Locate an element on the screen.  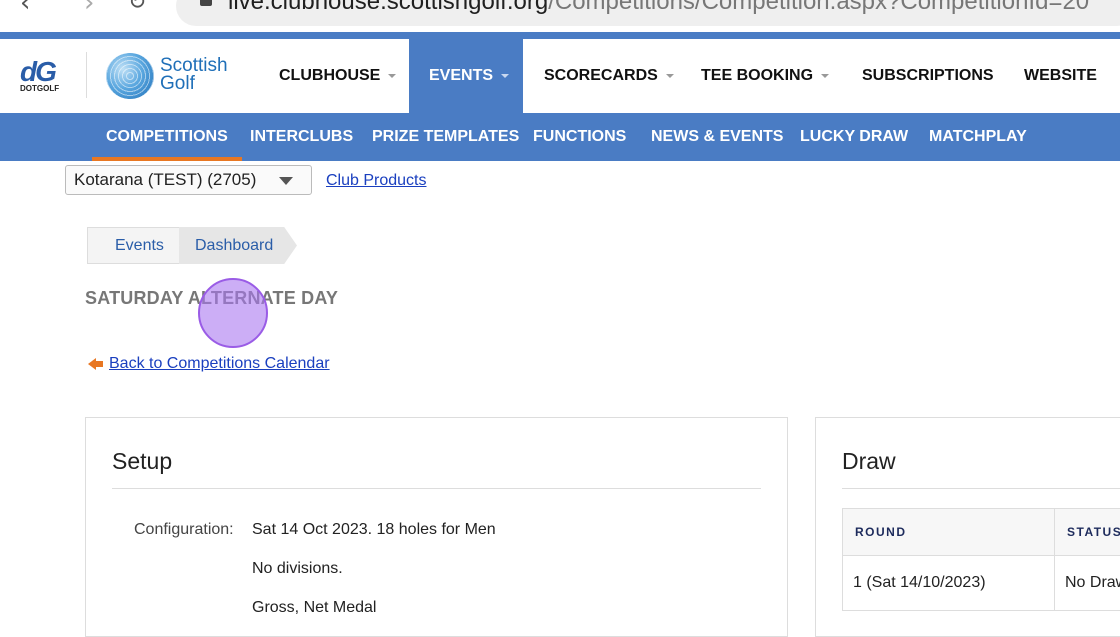
nav-clubhouse: CLUBHOUSE is located at coordinates (337, 76).